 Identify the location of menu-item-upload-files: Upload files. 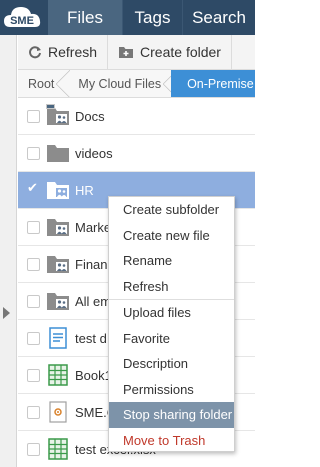
(171, 313).